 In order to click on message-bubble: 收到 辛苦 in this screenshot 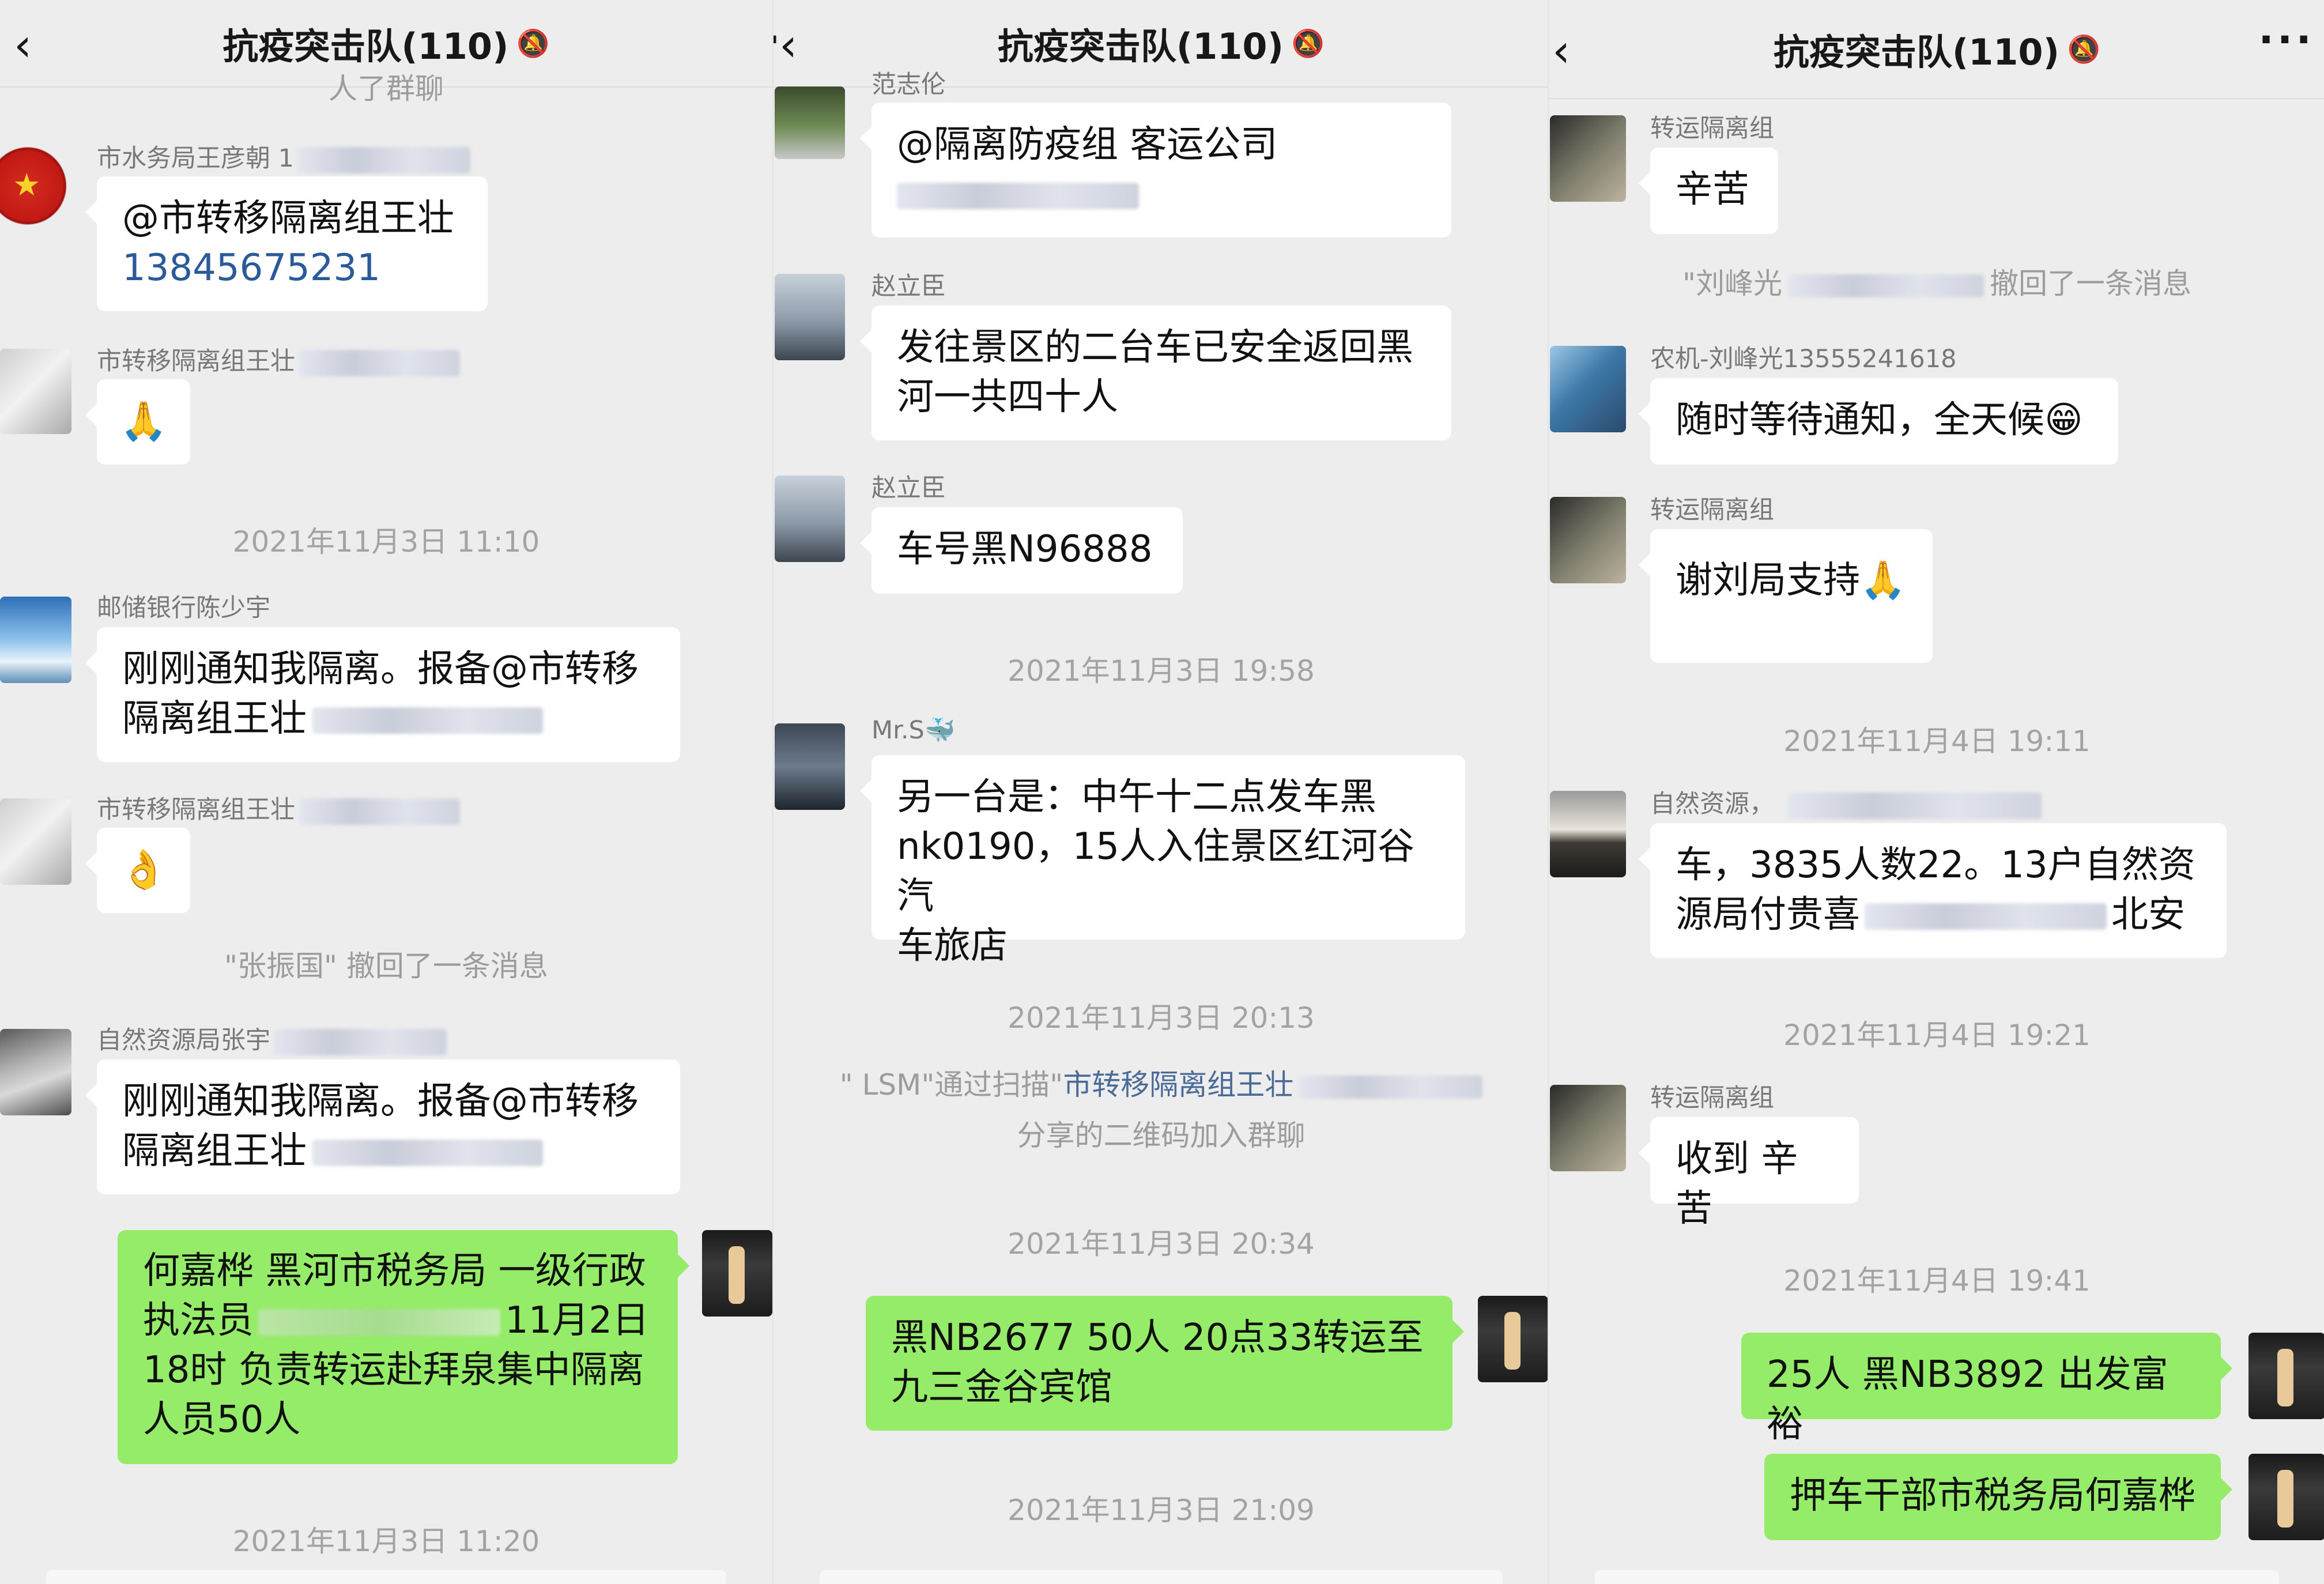, I will do `click(1749, 1173)`.